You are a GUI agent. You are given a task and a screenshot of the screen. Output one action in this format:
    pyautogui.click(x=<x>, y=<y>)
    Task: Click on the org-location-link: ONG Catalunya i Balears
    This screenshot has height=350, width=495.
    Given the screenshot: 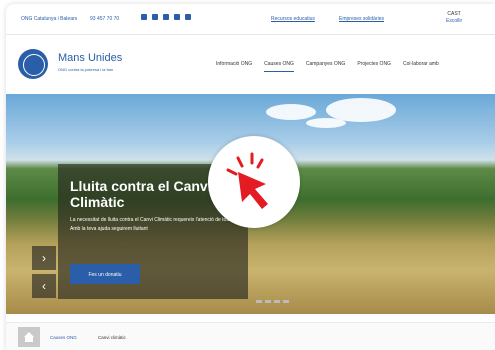 What is the action you would take?
    pyautogui.click(x=49, y=19)
    